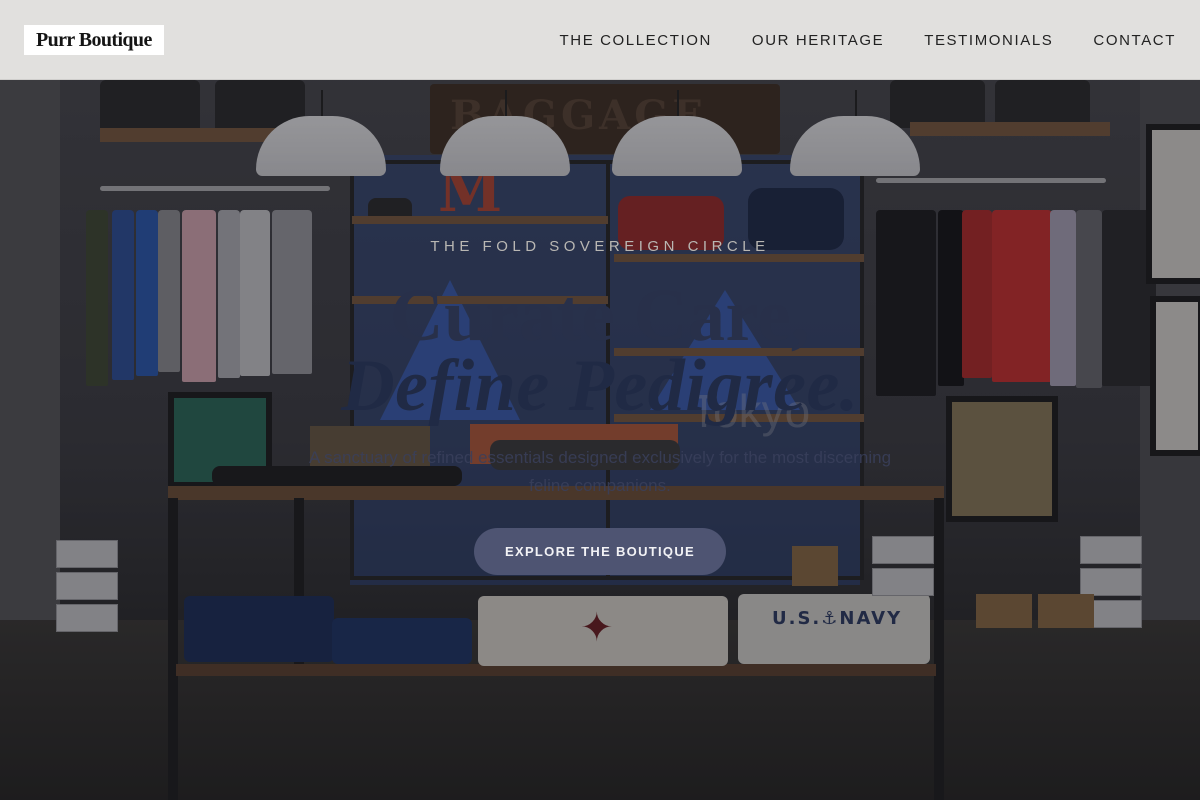 This screenshot has width=1200, height=800. I want to click on hero-headline-line2: Define Pedigree., so click(600, 386).